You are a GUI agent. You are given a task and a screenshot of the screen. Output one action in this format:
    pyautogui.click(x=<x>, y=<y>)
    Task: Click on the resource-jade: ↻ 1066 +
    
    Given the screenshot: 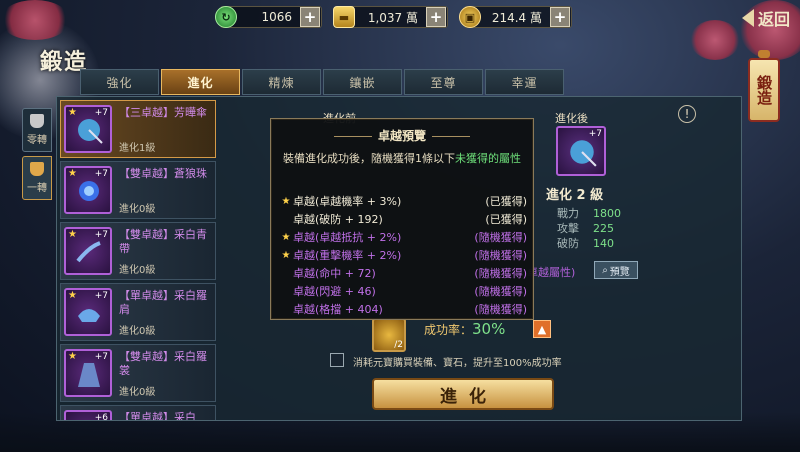 What is the action you would take?
    pyautogui.click(x=268, y=17)
    